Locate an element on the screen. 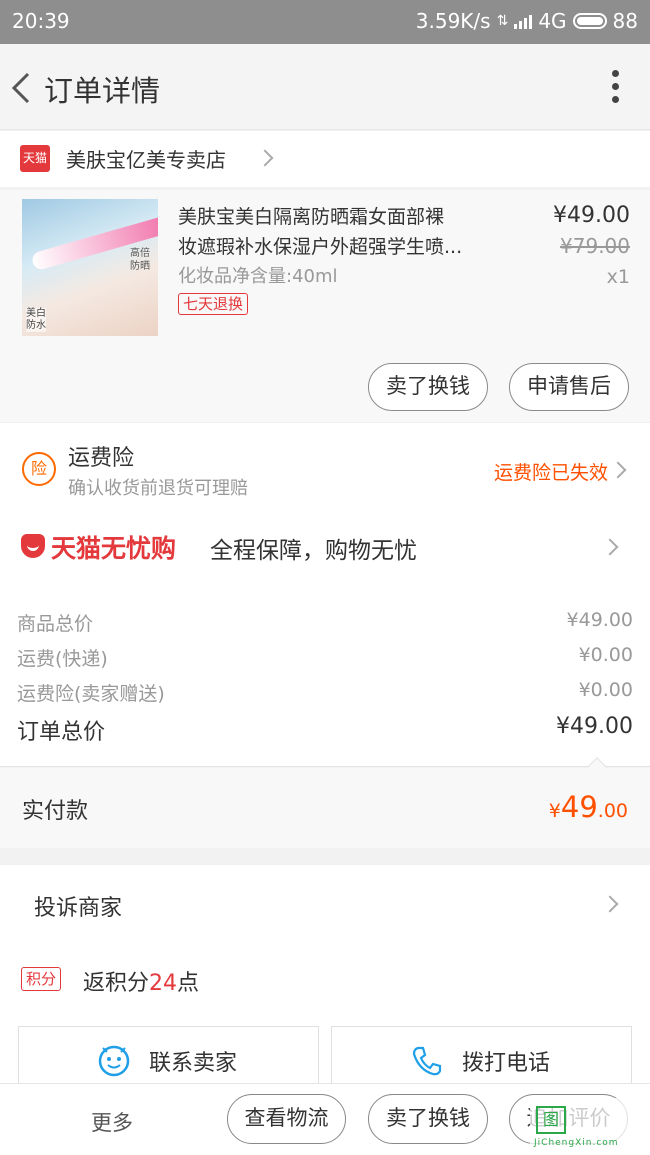  points-suffix: 点 is located at coordinates (188, 983).